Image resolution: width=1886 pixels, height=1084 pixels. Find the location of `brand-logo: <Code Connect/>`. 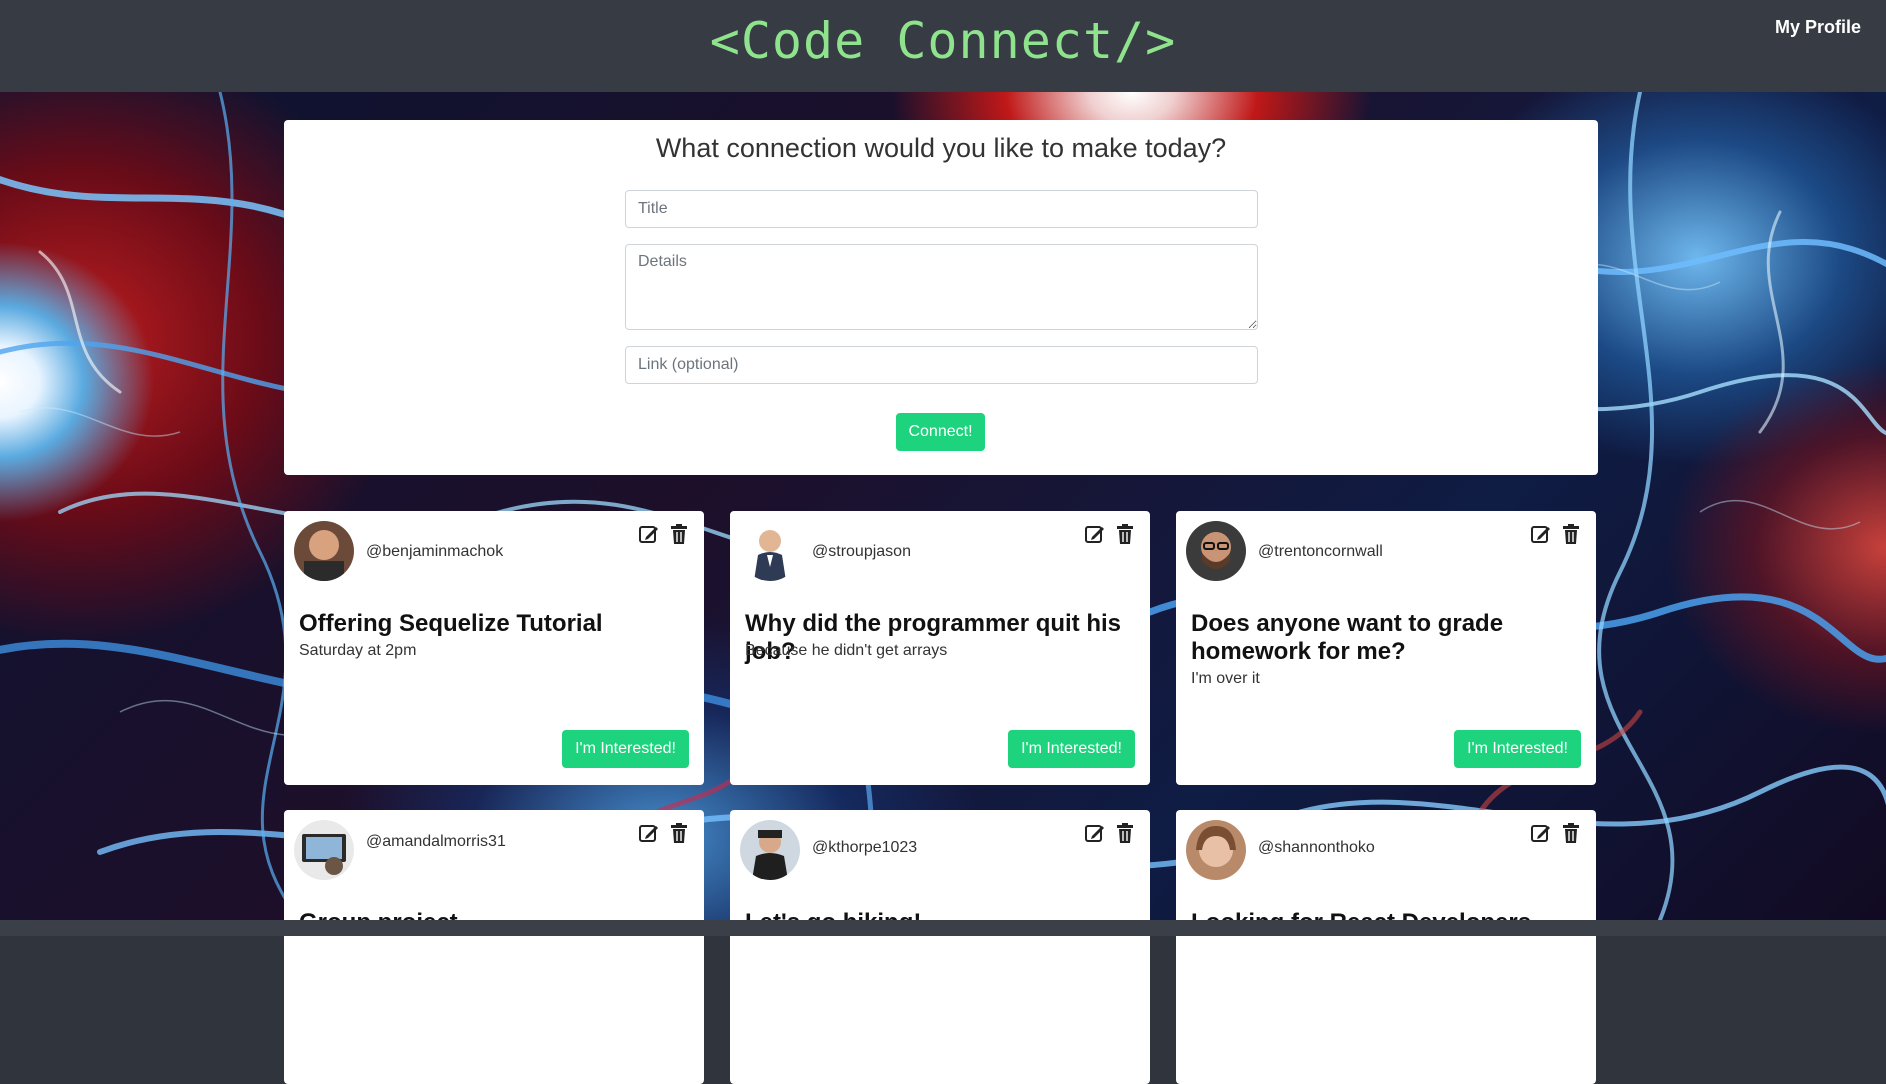

brand-logo: <Code Connect/> is located at coordinates (943, 41).